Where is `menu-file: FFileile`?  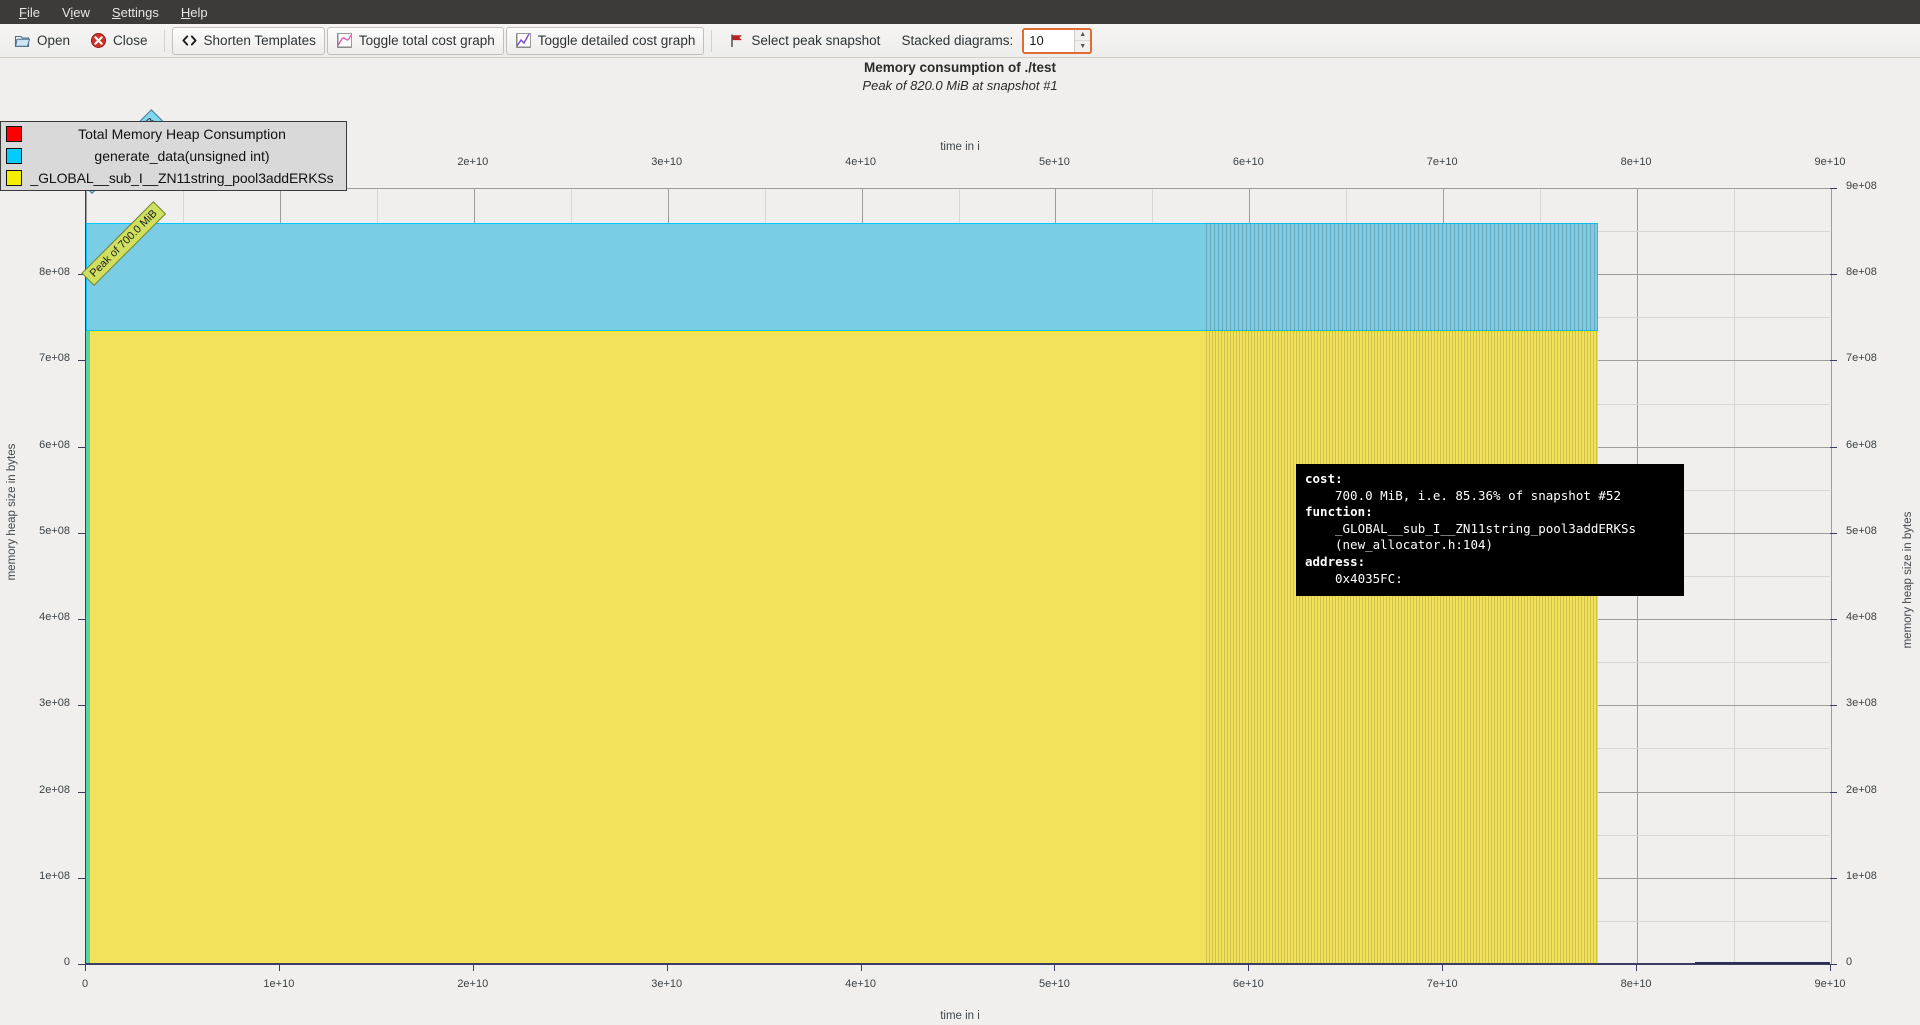 menu-file: FFileile is located at coordinates (29, 12).